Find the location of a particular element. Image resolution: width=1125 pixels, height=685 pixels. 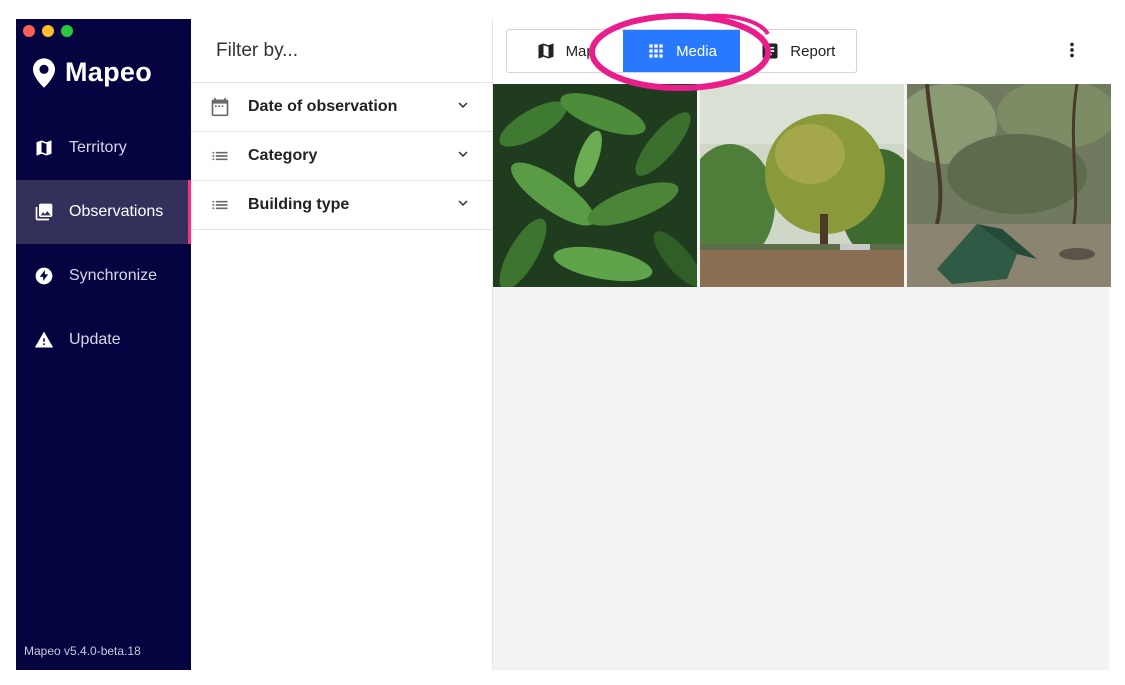

view-toolbar: Map Media Report is located at coordinates (801, 51).